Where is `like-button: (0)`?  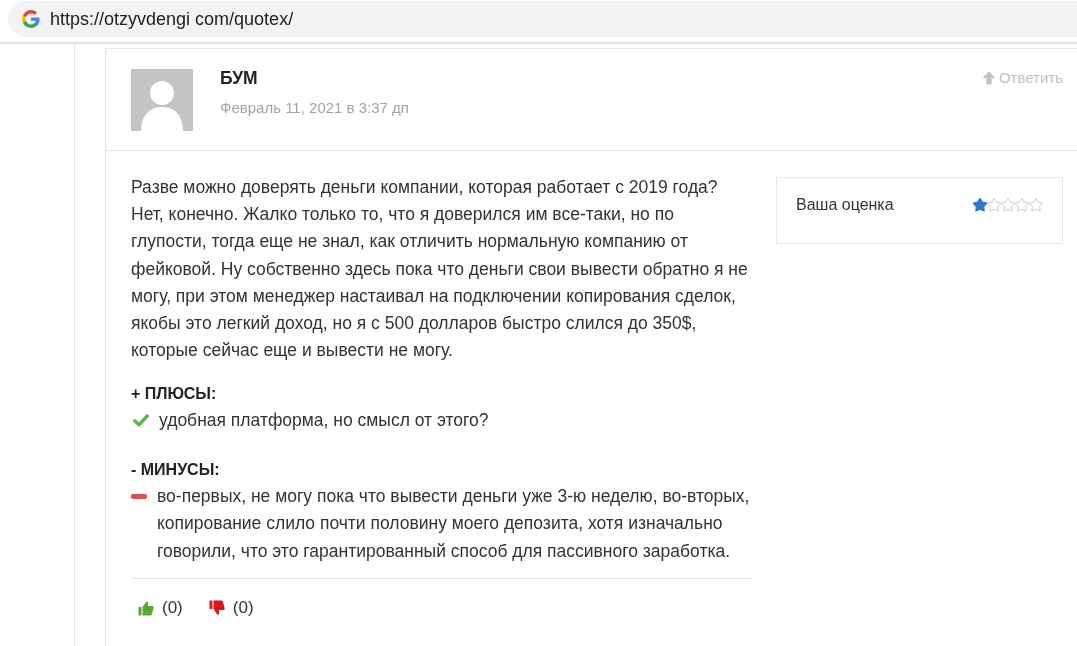 like-button: (0) is located at coordinates (160, 608).